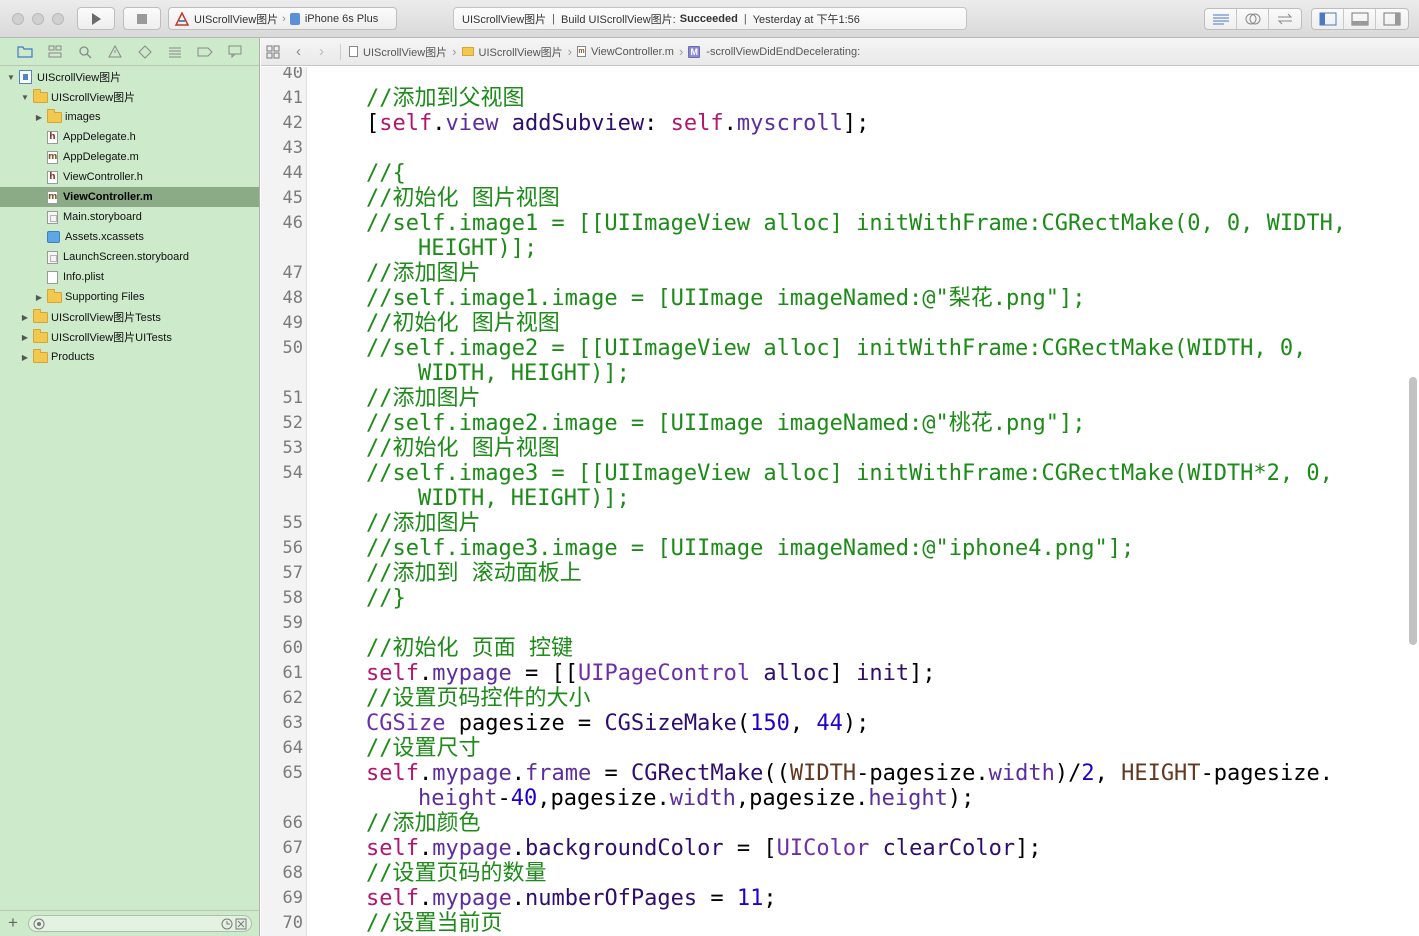 The image size is (1419, 936). I want to click on back-button: ‹, so click(298, 51).